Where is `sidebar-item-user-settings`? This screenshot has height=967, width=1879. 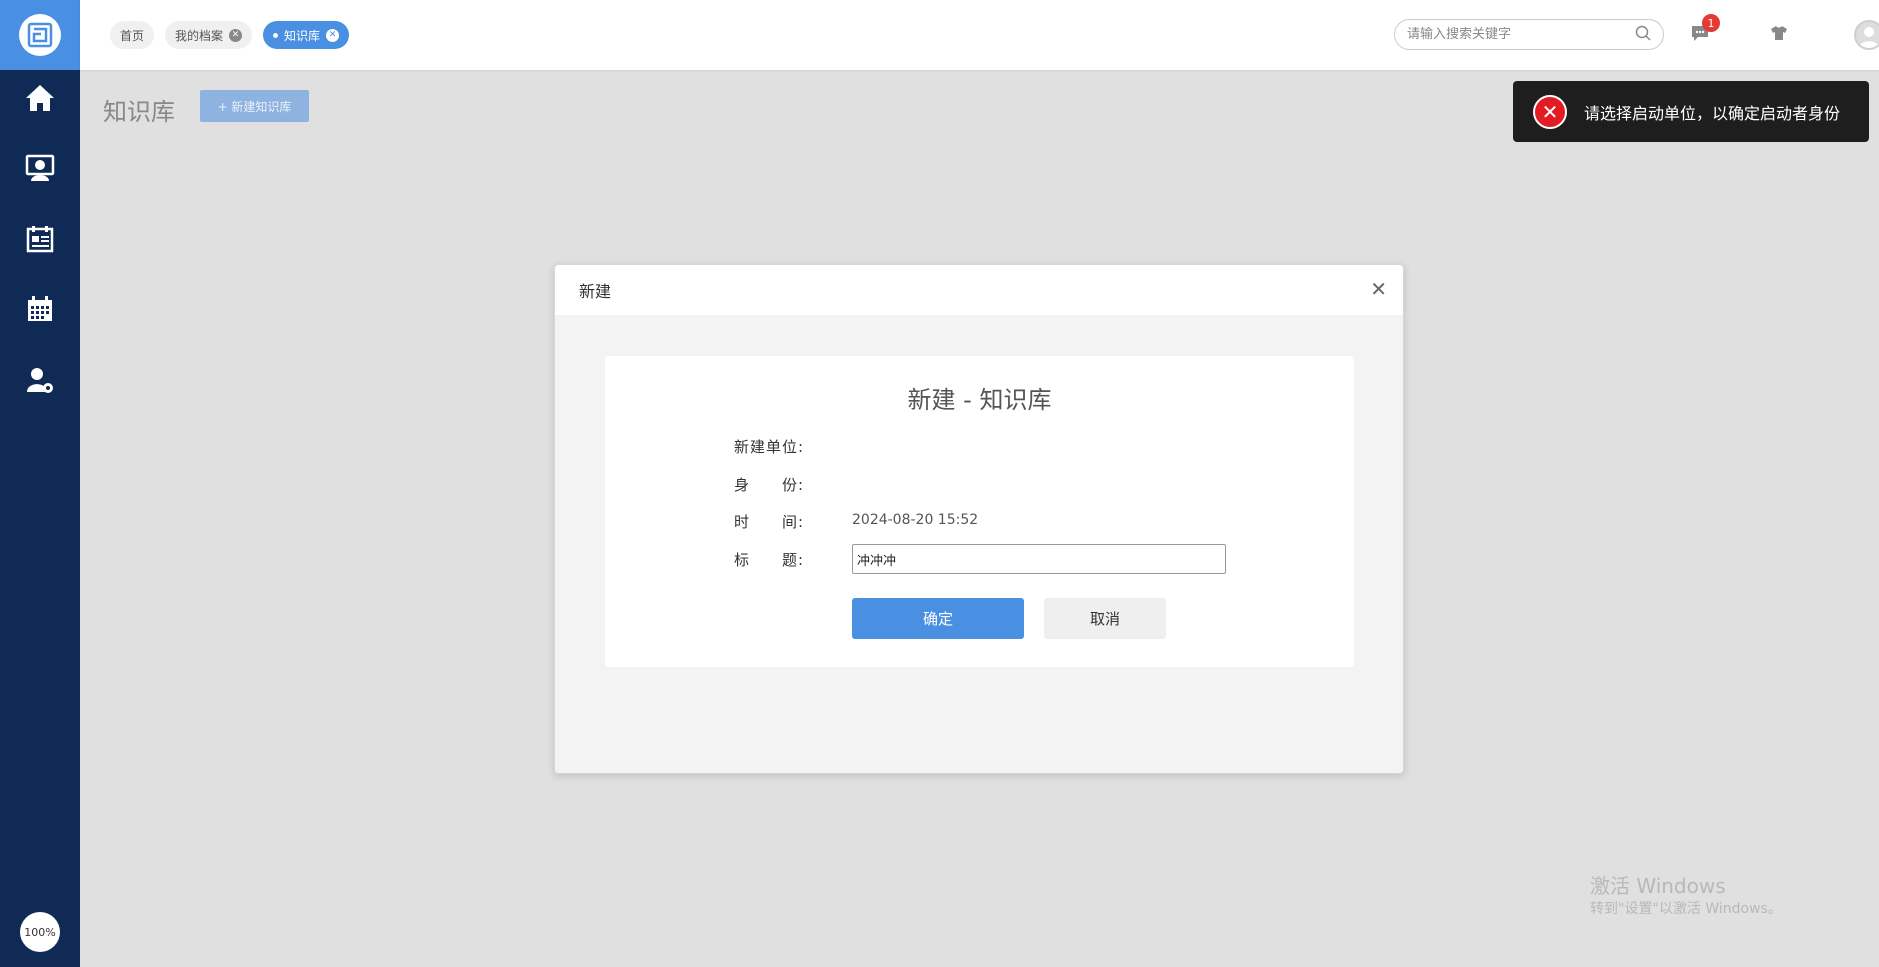
sidebar-item-user-settings is located at coordinates (40, 382).